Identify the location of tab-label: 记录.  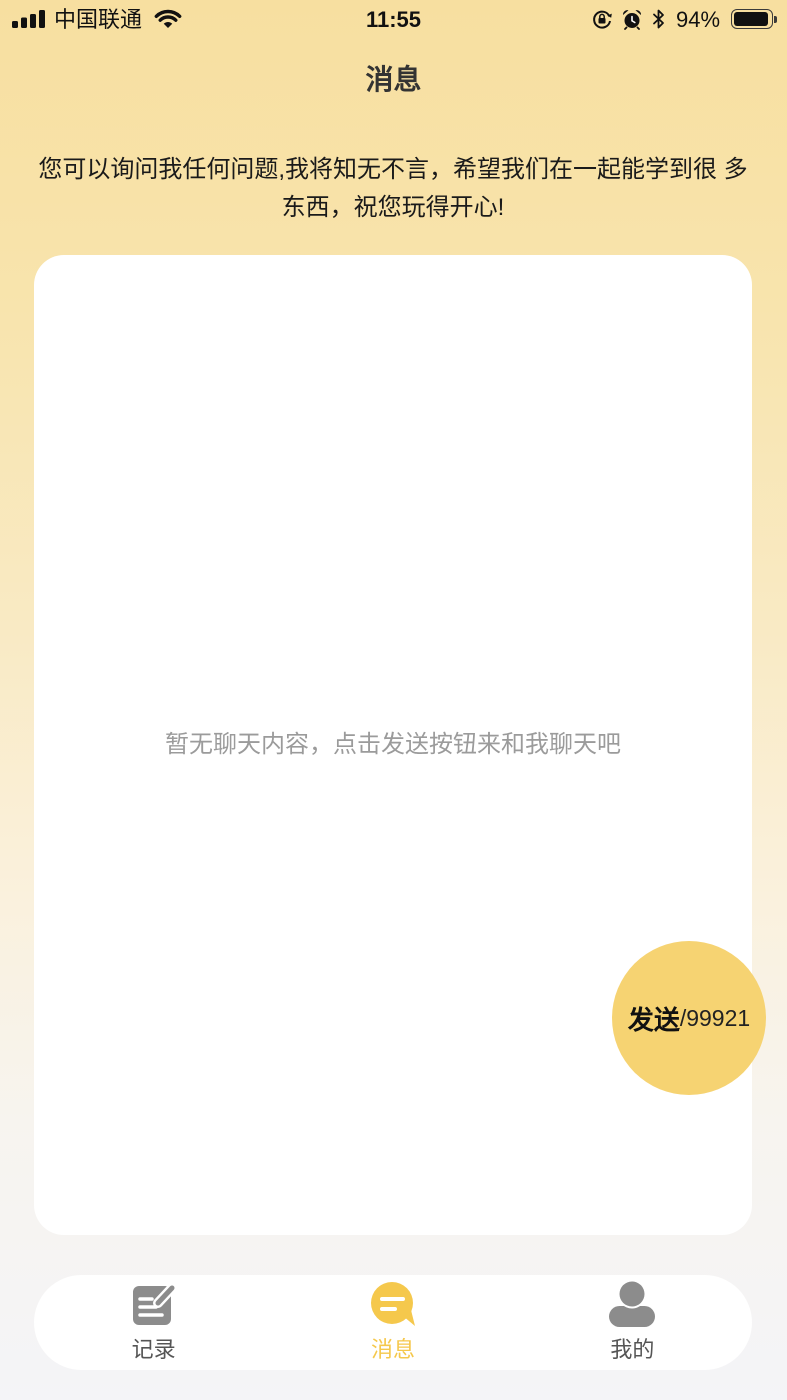
(153, 1349).